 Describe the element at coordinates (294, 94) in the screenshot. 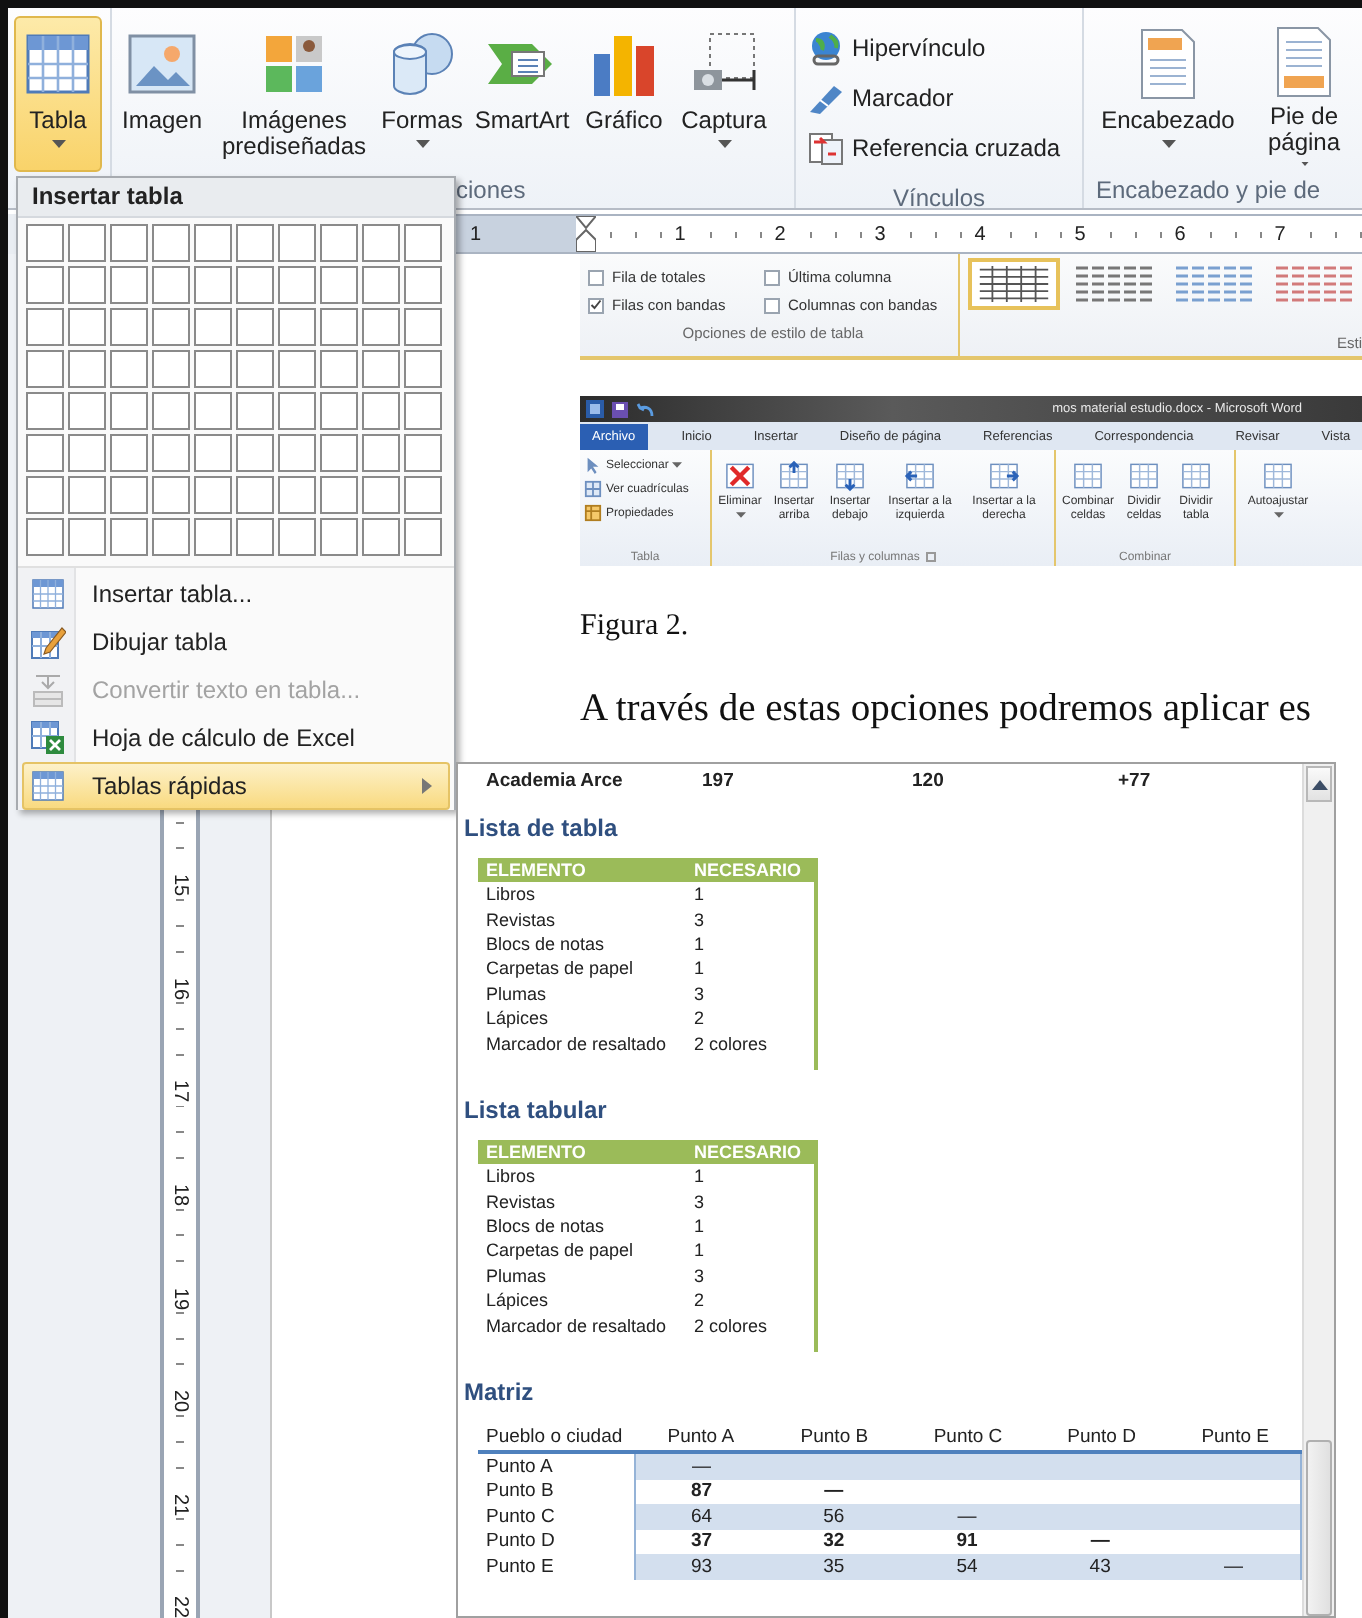

I see `ribbon-button: Imágenes prediseñadas` at that location.